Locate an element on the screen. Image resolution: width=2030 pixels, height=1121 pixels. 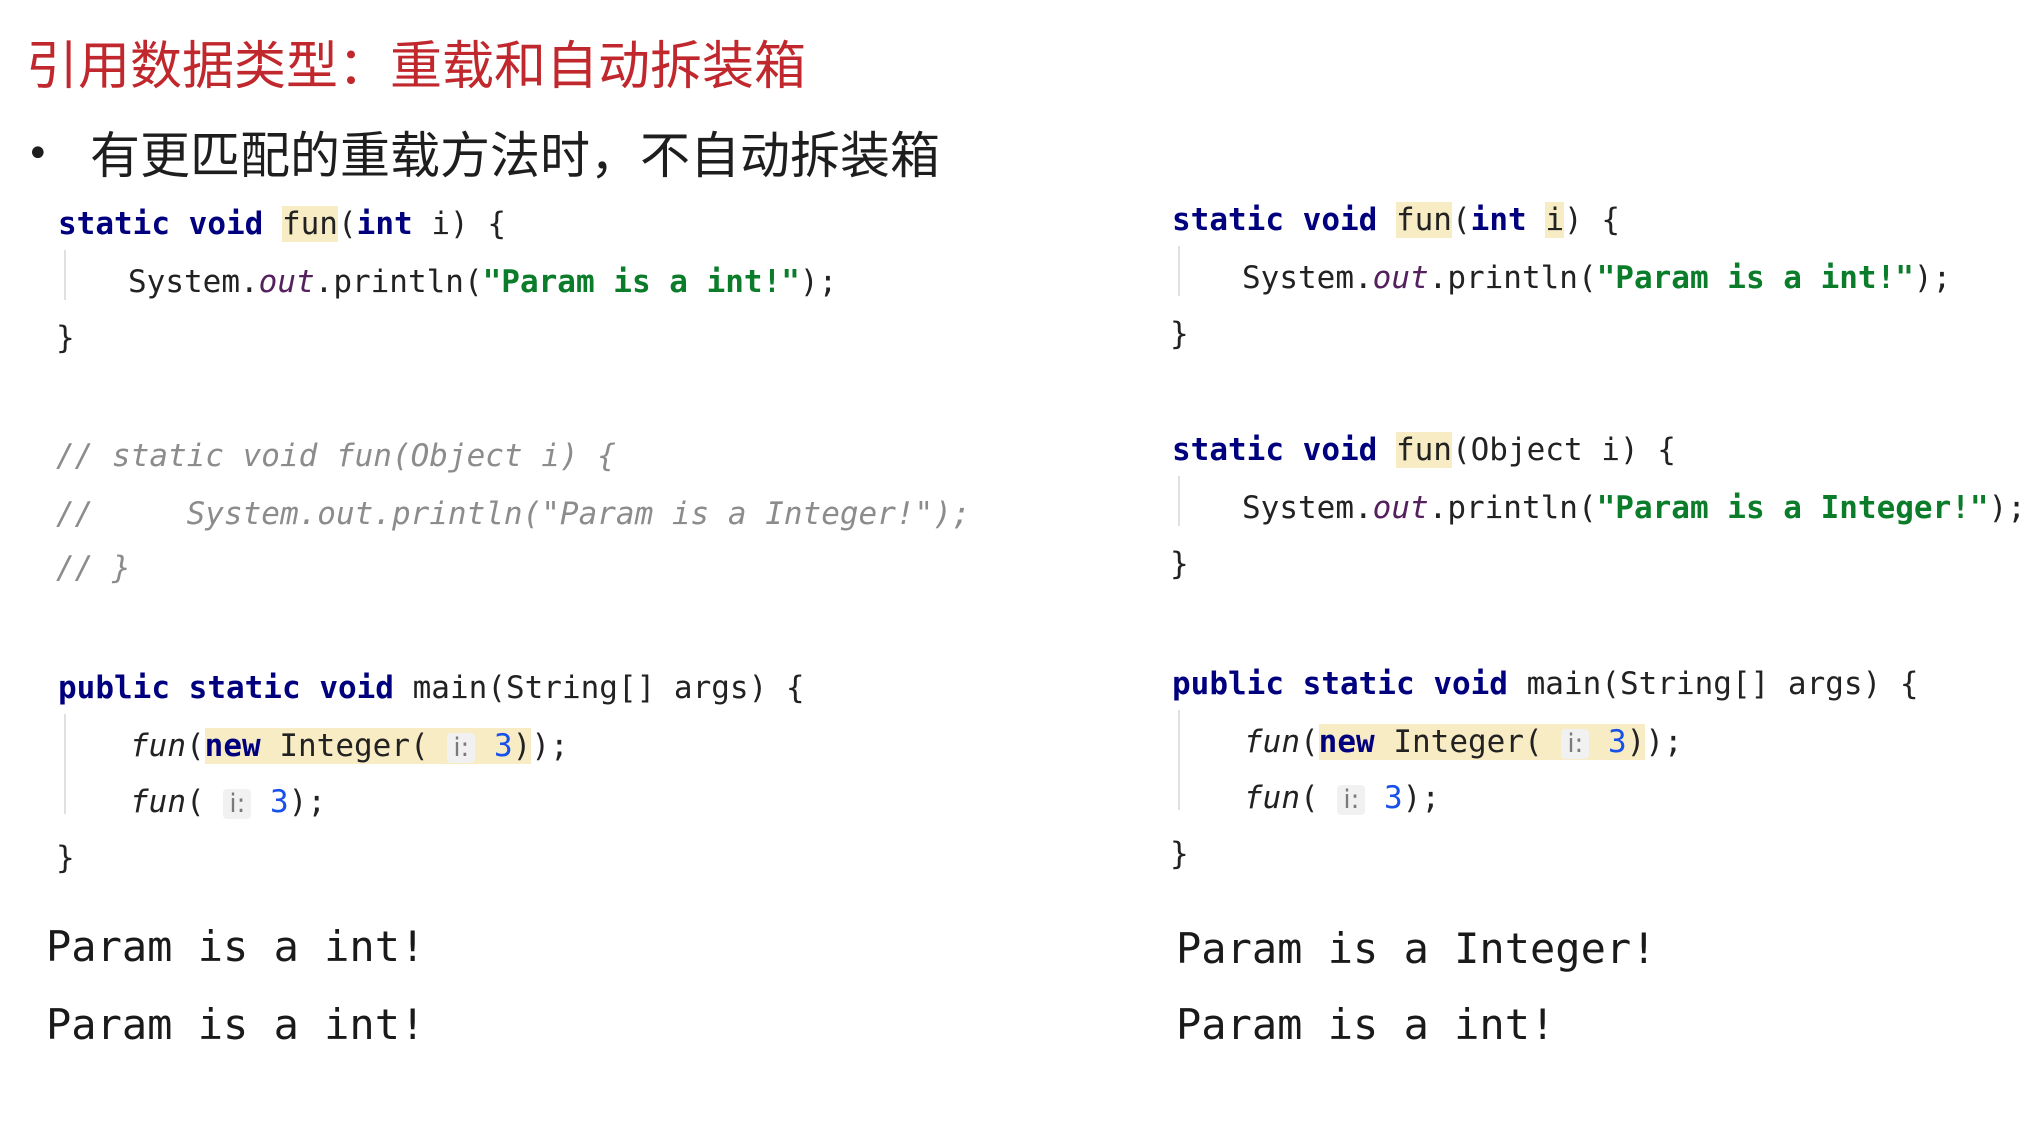
right-fun-object-signature: static void fun(Object i) { is located at coordinates (1424, 450).